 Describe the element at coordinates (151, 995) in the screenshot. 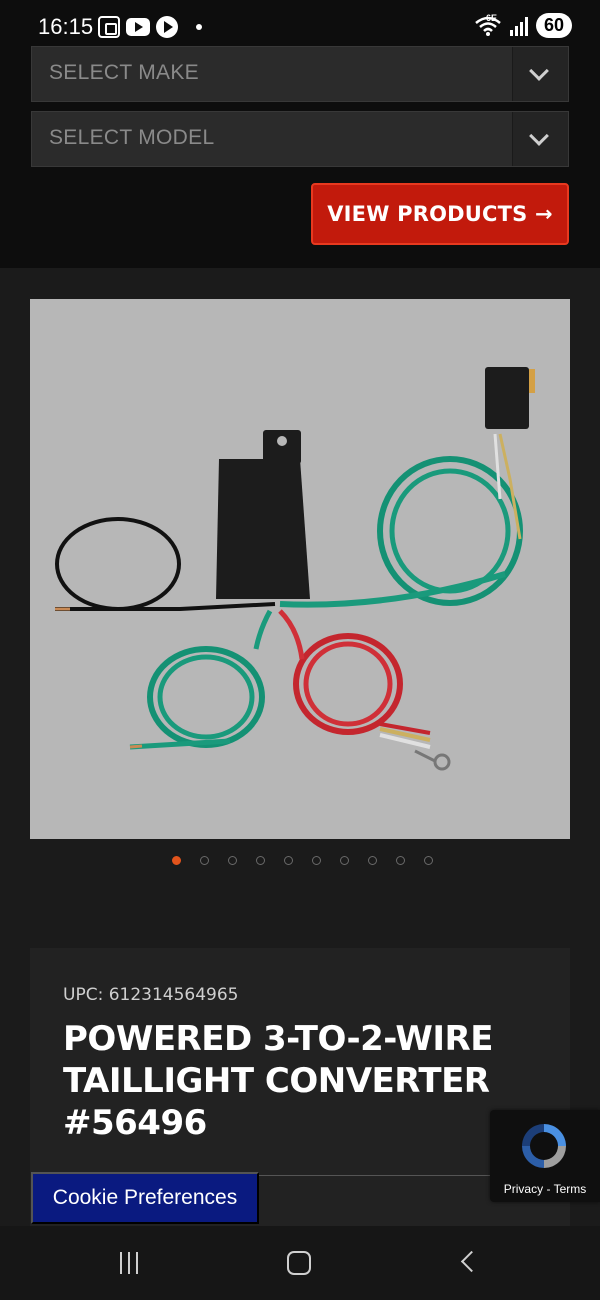

I see `product-upc: UPC: 612314564965` at that location.